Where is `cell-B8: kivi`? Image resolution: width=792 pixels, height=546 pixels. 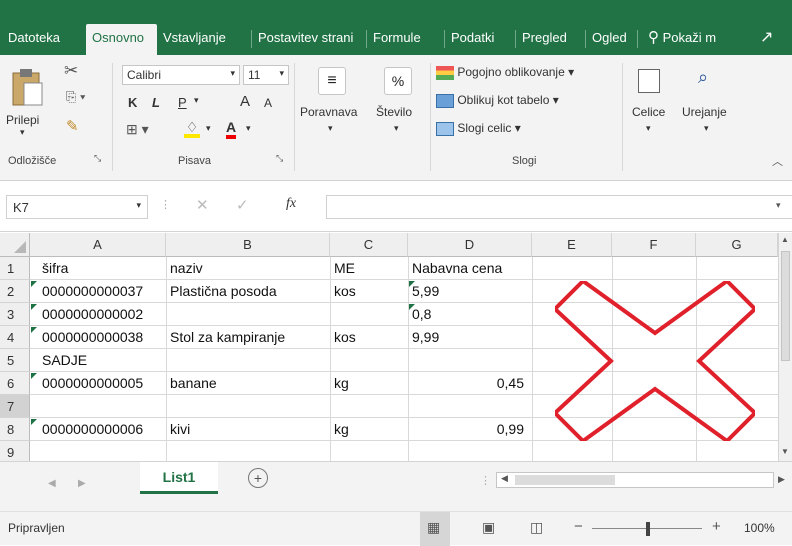
cell-B8: kivi is located at coordinates (178, 429).